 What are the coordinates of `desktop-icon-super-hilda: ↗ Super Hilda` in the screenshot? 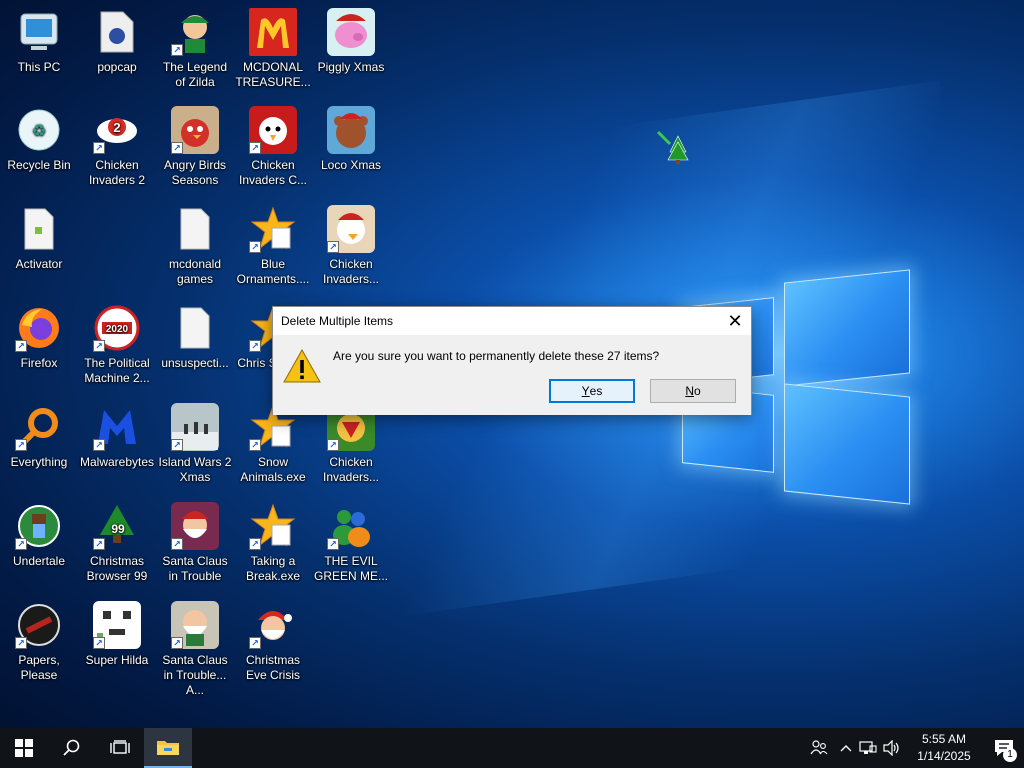 It's located at (117, 645).